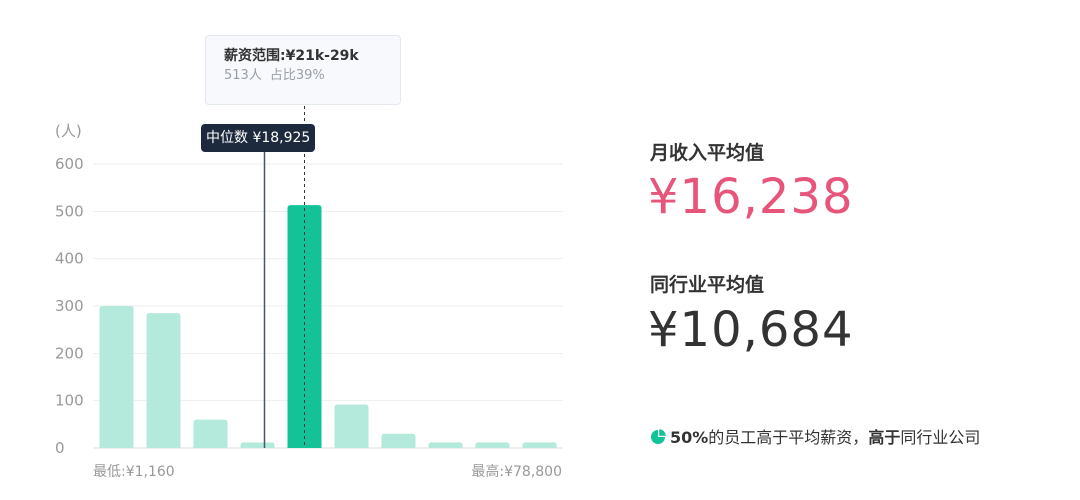  I want to click on y-axis-unit-label: (人), so click(68, 131).